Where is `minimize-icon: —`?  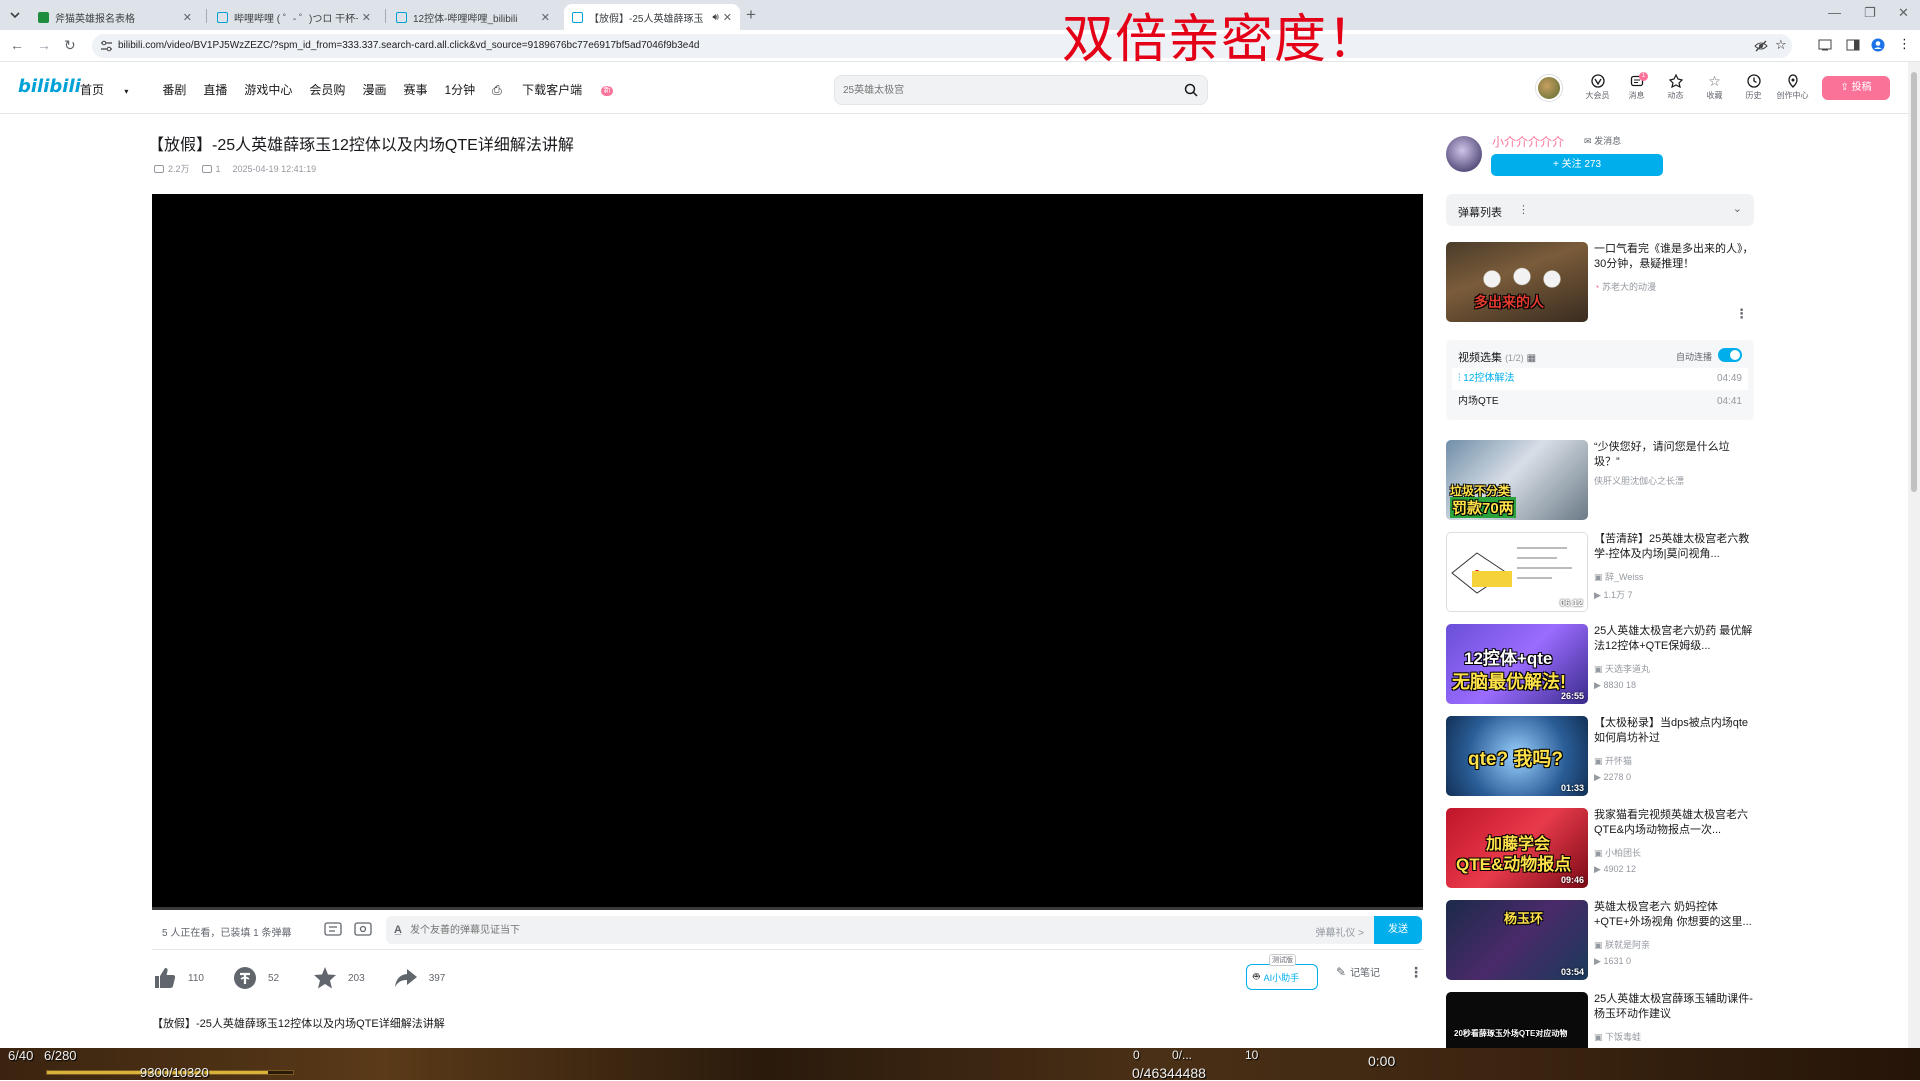
minimize-icon: — is located at coordinates (1834, 12).